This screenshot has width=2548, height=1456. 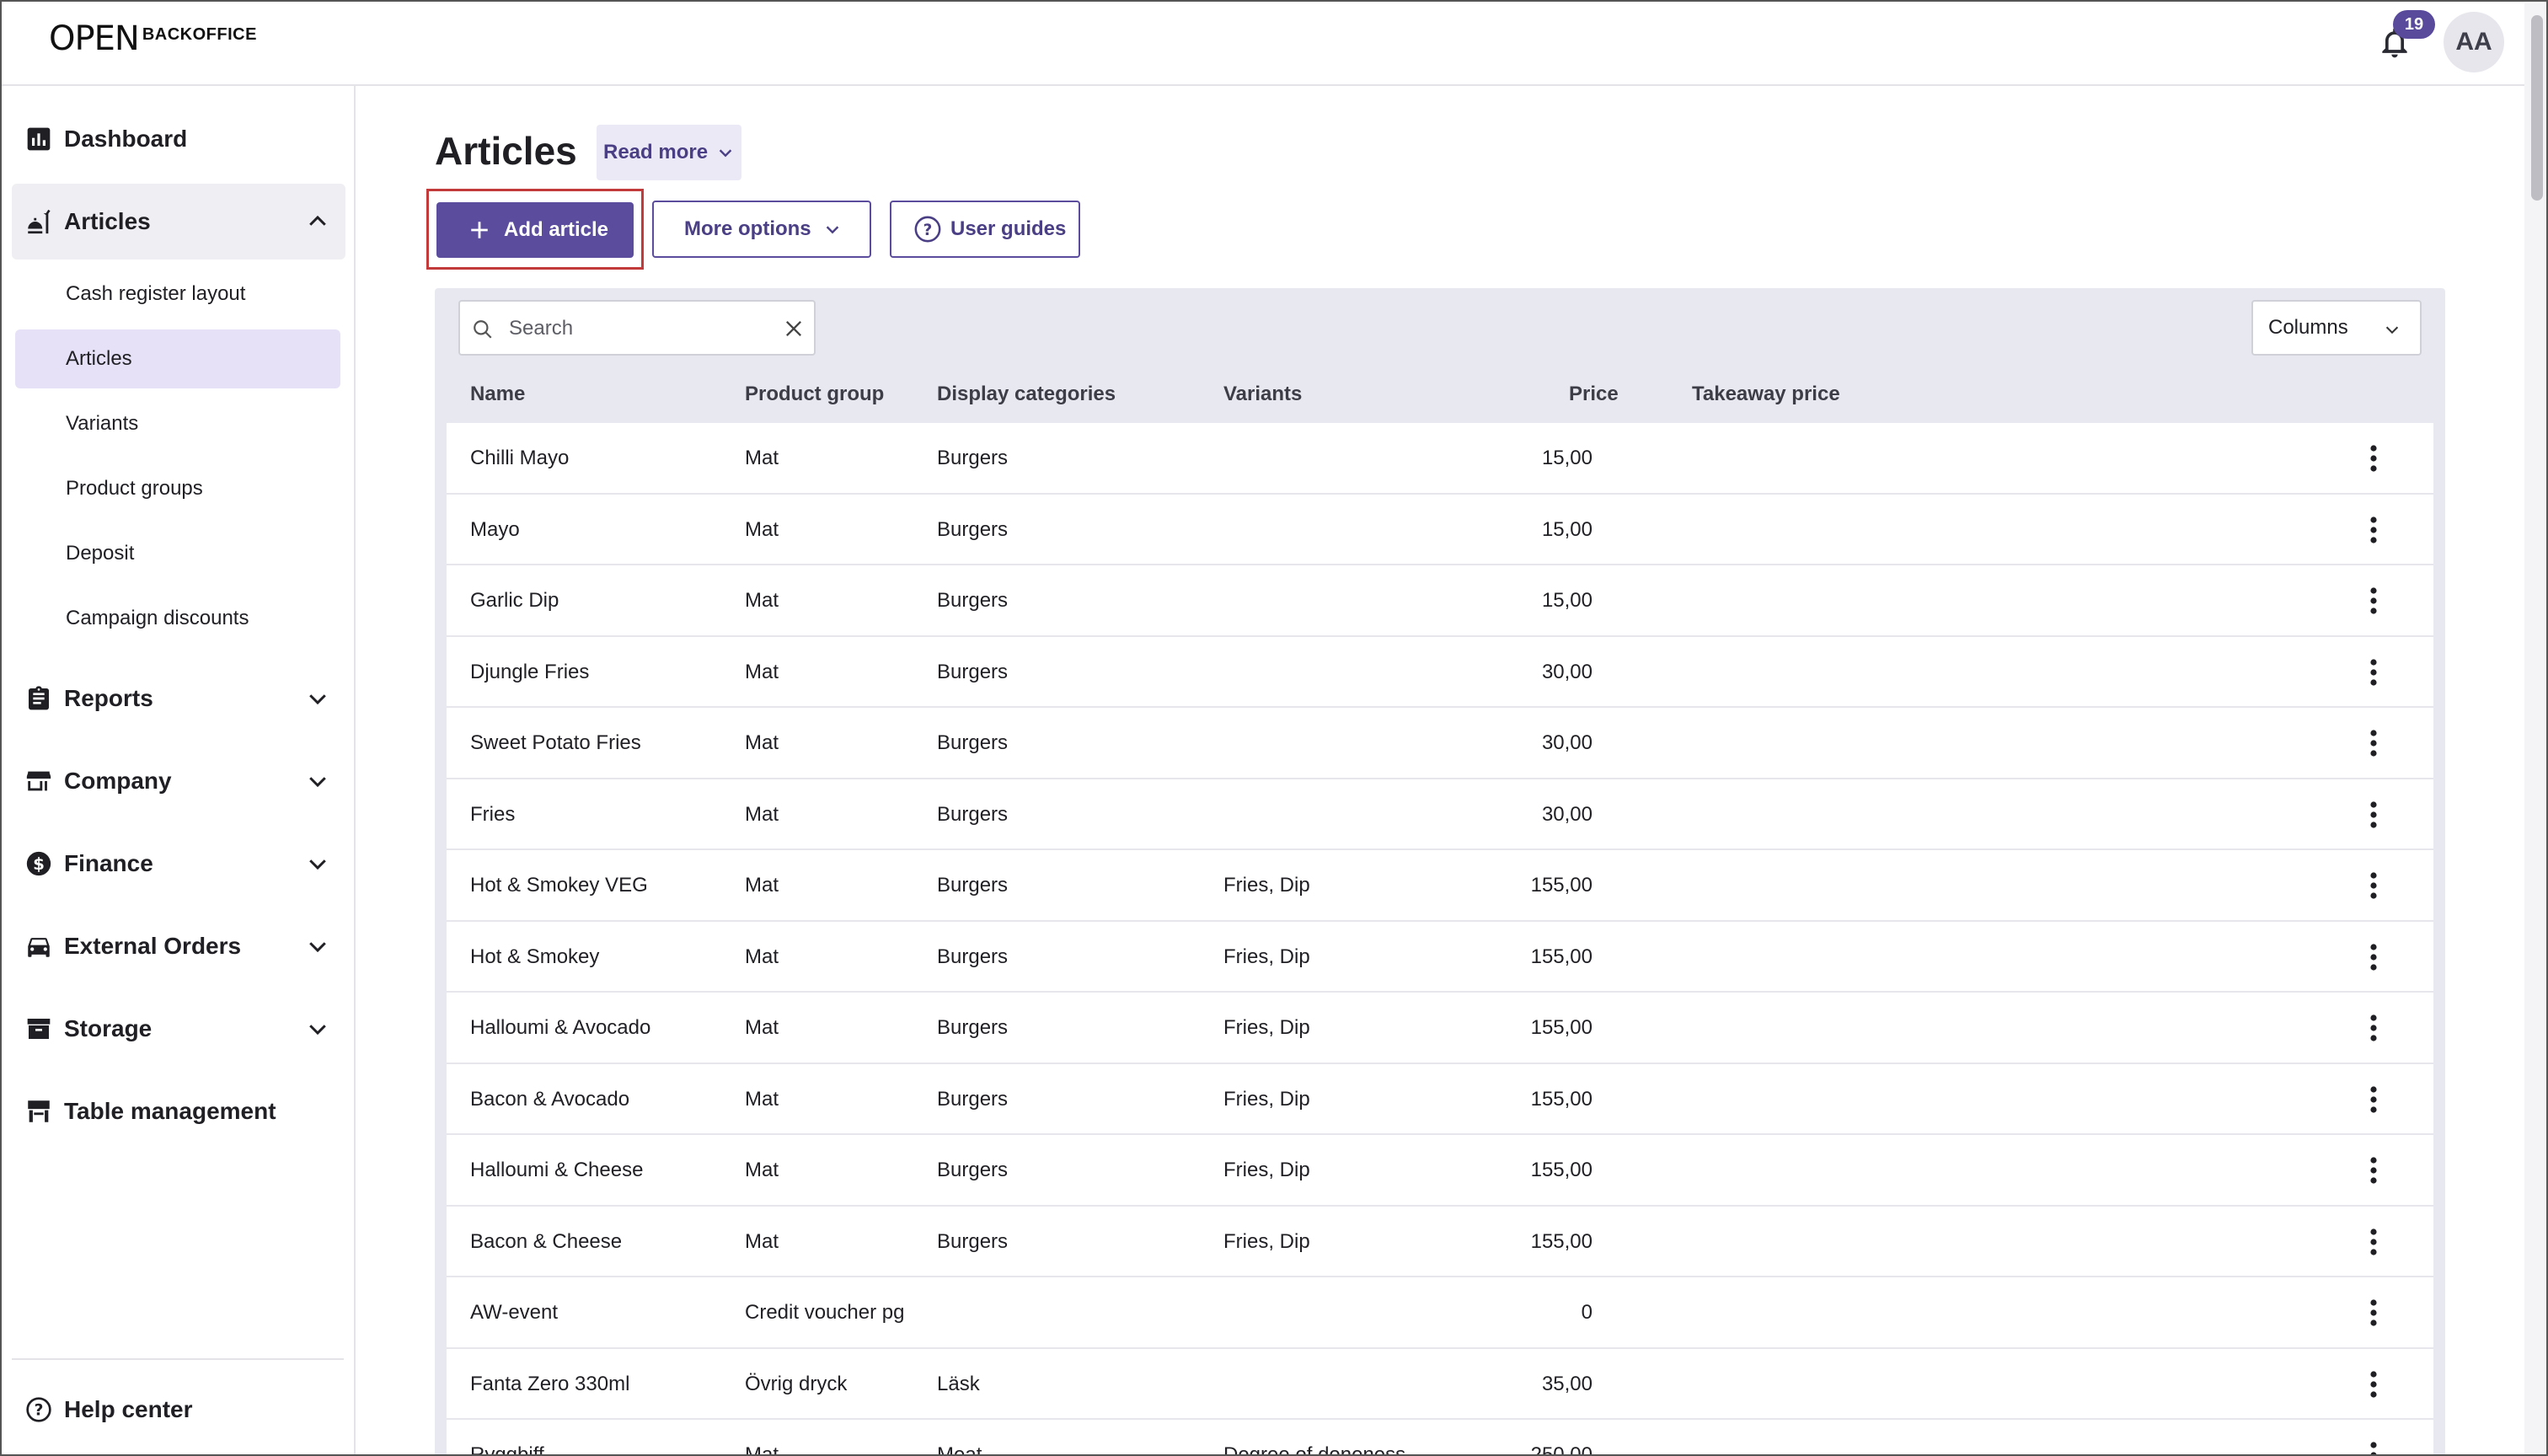 What do you see at coordinates (94, 38) in the screenshot?
I see `logo-mark: OPEN` at bounding box center [94, 38].